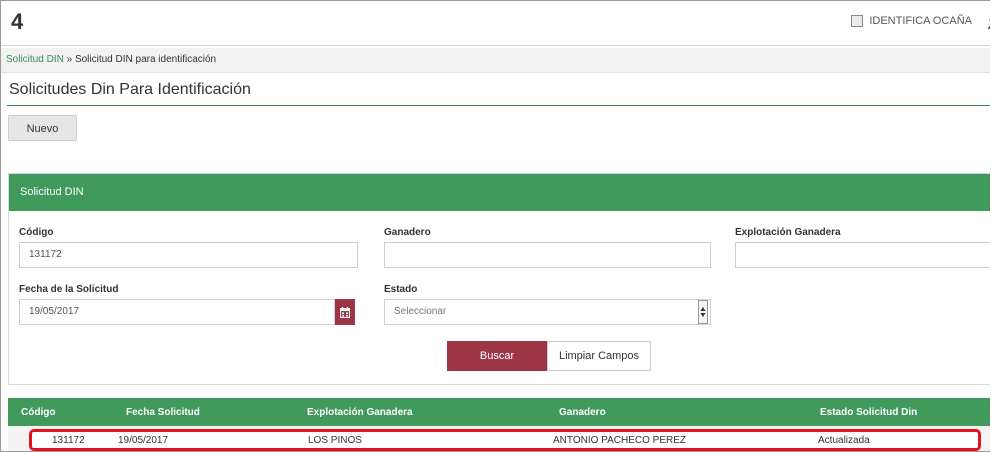 This screenshot has height=452, width=991. What do you see at coordinates (188, 255) in the screenshot?
I see `codigo-input: 131172` at bounding box center [188, 255].